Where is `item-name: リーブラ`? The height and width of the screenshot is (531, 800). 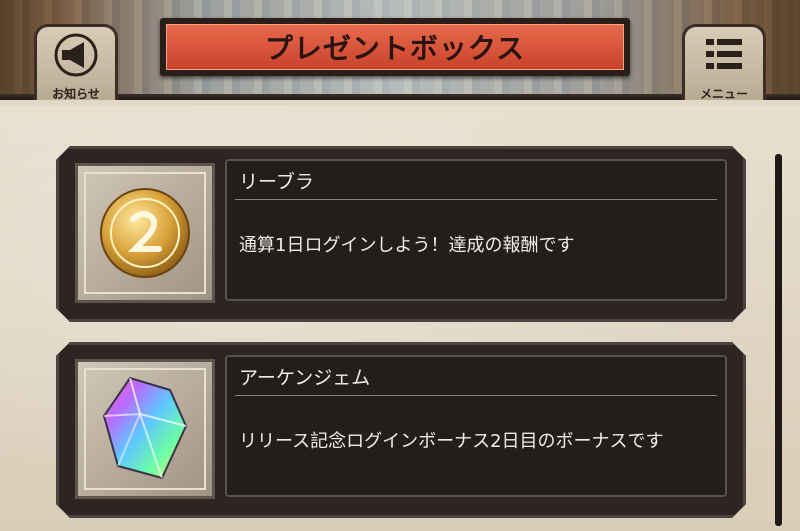
item-name: リーブラ is located at coordinates (276, 182).